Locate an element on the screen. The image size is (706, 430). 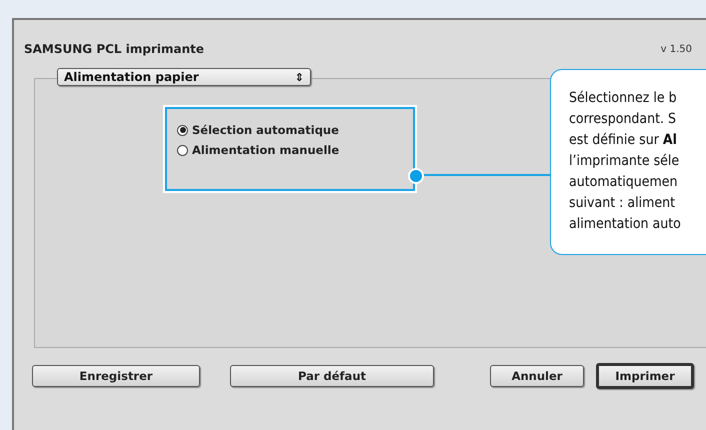
dialog-button: Enregistrer is located at coordinates (116, 376).